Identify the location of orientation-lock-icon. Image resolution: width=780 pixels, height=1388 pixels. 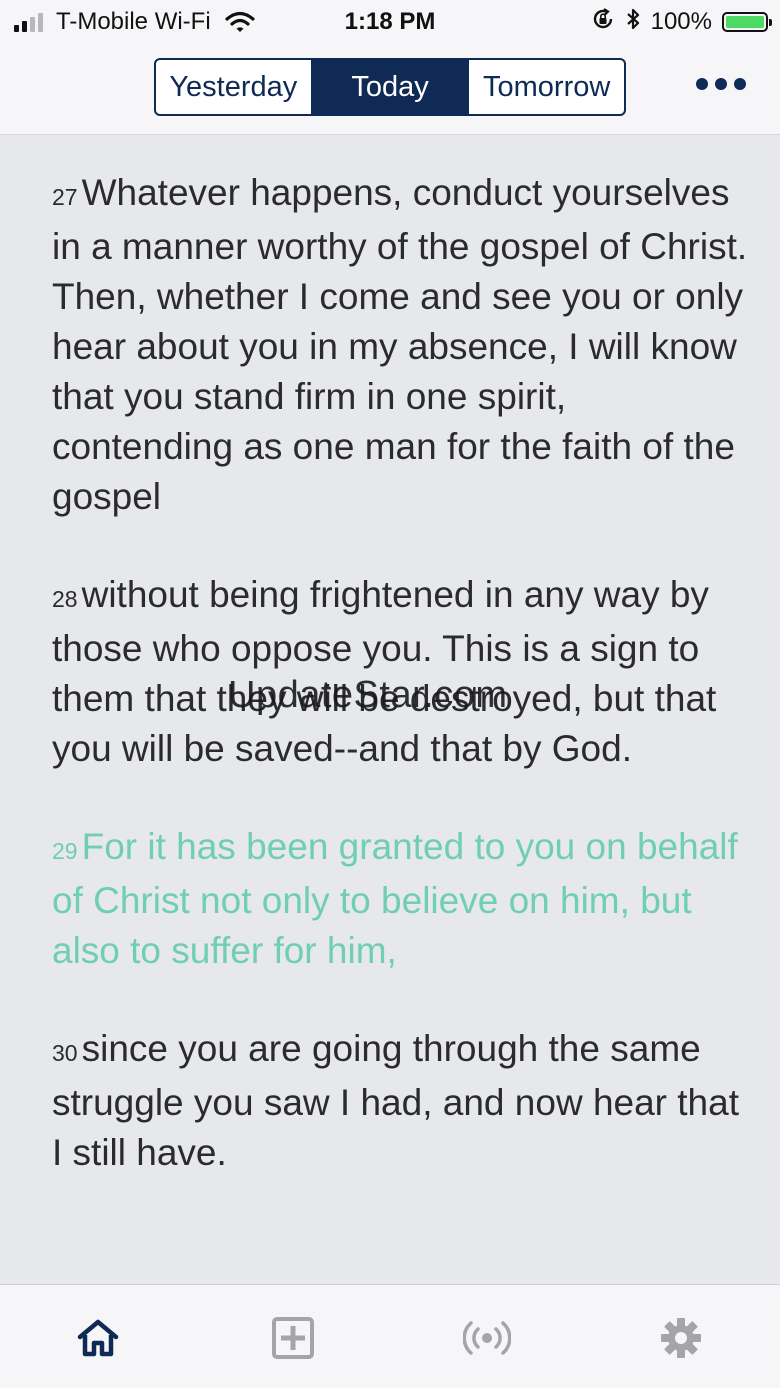
(603, 22).